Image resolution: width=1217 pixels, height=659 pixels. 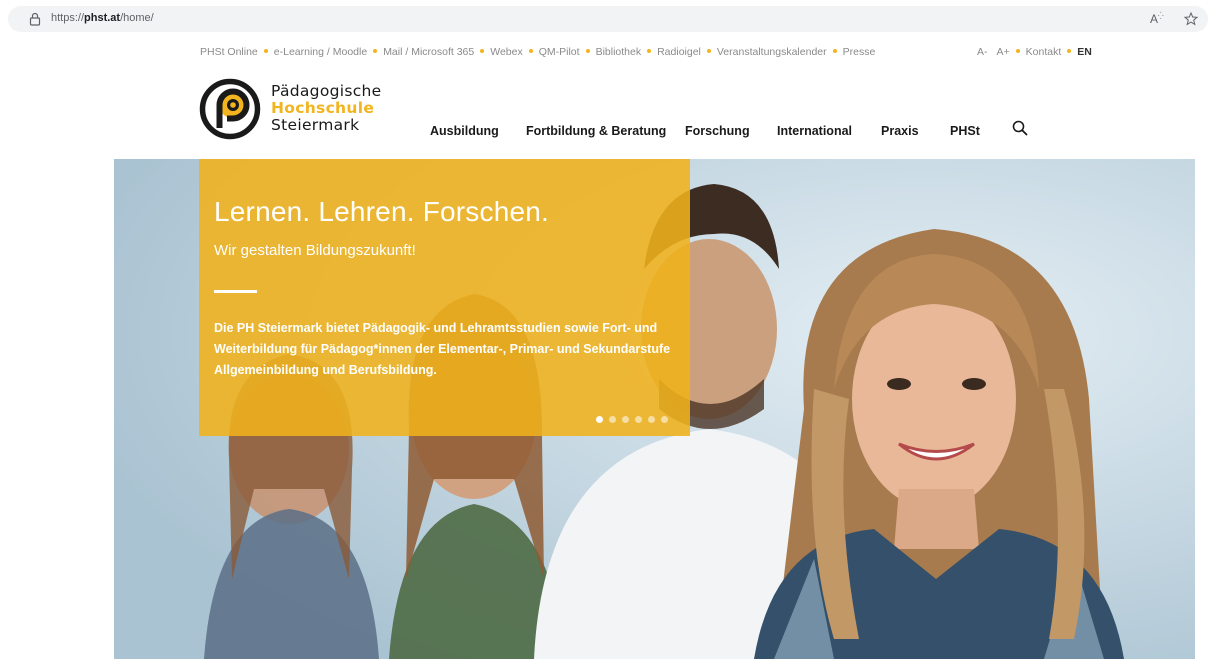 What do you see at coordinates (717, 131) in the screenshot?
I see `nav-forschung: Forschung` at bounding box center [717, 131].